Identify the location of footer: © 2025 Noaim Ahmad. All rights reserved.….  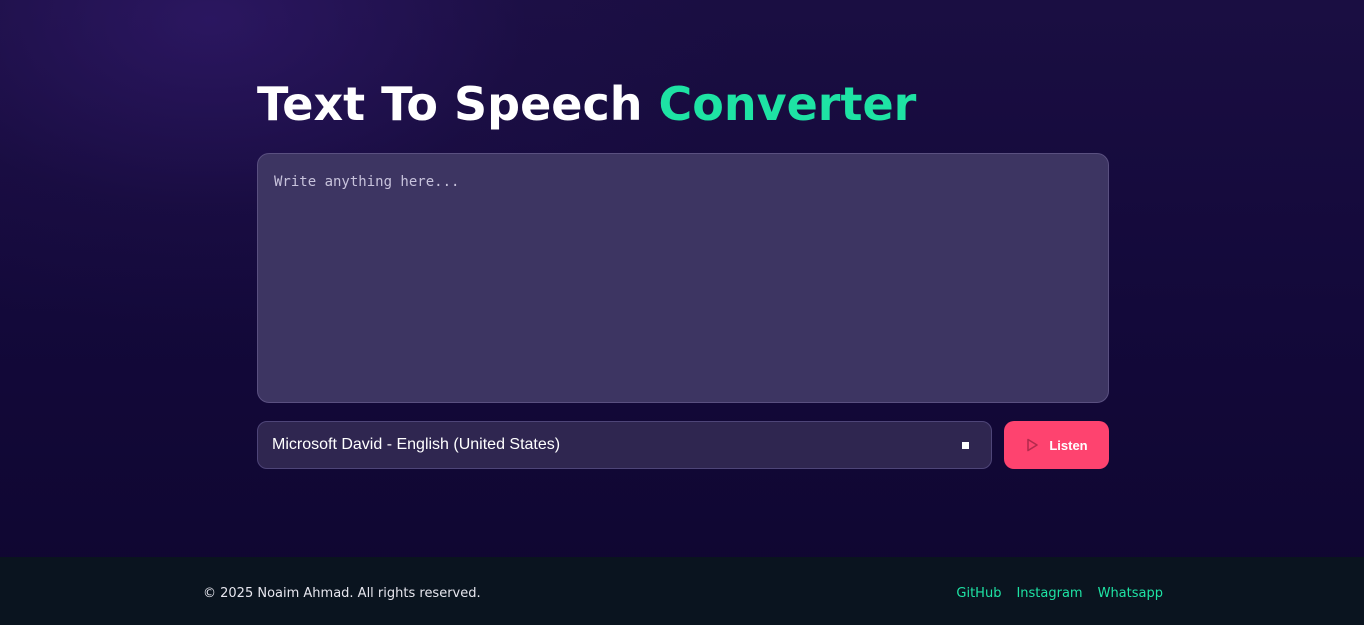
(682, 591).